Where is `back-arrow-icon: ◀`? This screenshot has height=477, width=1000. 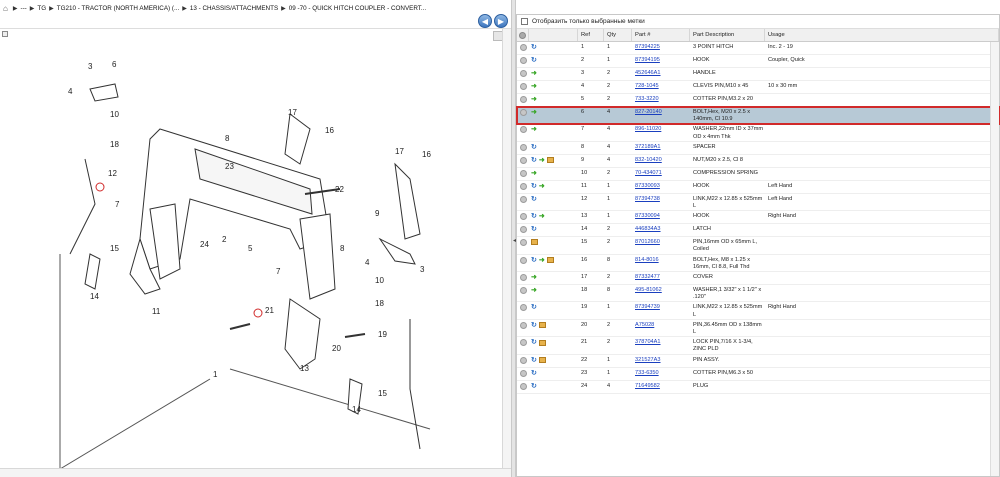
back-arrow-icon: ◀ is located at coordinates (485, 21).